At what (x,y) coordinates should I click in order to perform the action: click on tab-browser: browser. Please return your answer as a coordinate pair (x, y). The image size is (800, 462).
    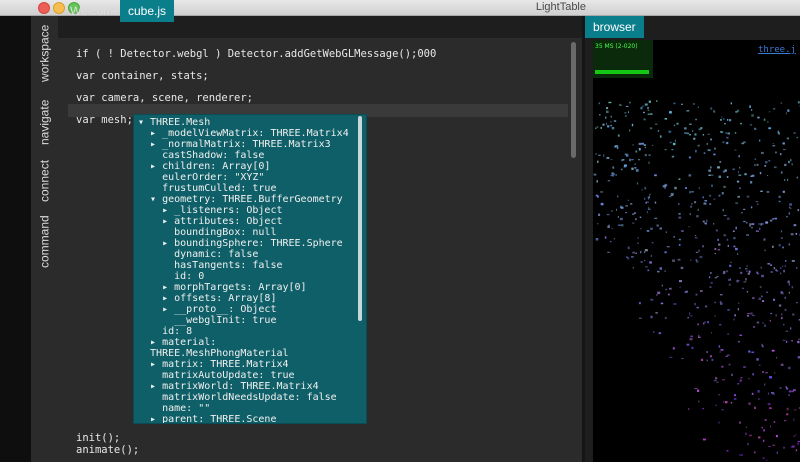
    Looking at the image, I should click on (614, 27).